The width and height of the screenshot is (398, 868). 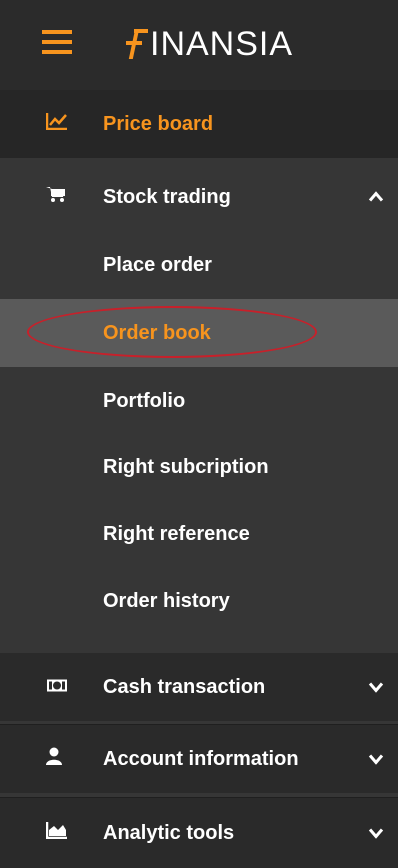 I want to click on area-chart-icon, so click(x=56, y=833).